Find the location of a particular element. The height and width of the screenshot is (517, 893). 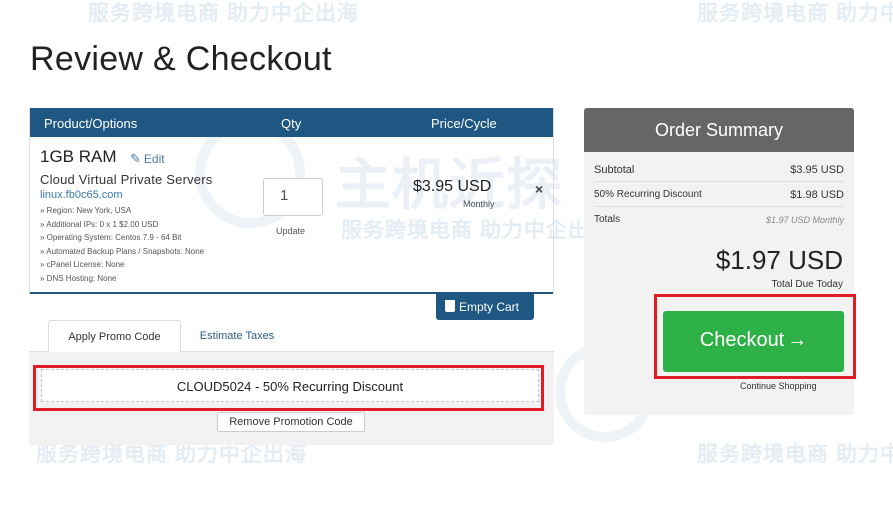

checkout-label: Checkout is located at coordinates (742, 340).